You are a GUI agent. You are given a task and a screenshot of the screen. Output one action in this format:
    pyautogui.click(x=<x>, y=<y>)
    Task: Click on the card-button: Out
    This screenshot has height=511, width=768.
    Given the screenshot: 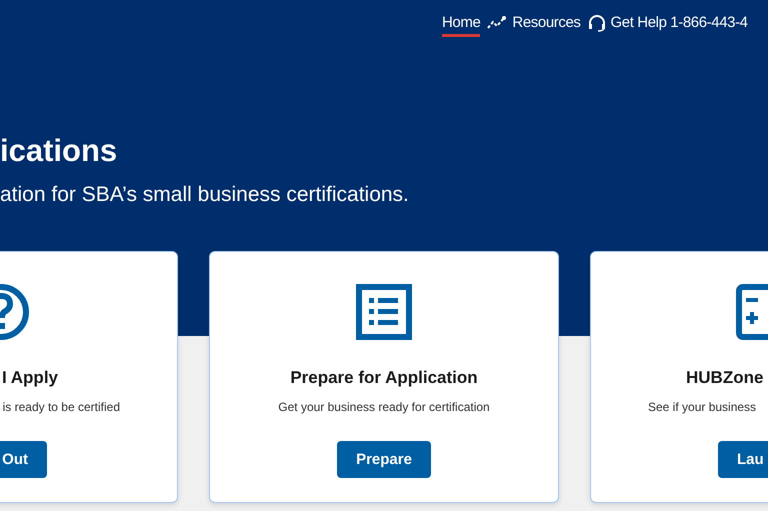 What is the action you would take?
    pyautogui.click(x=23, y=459)
    